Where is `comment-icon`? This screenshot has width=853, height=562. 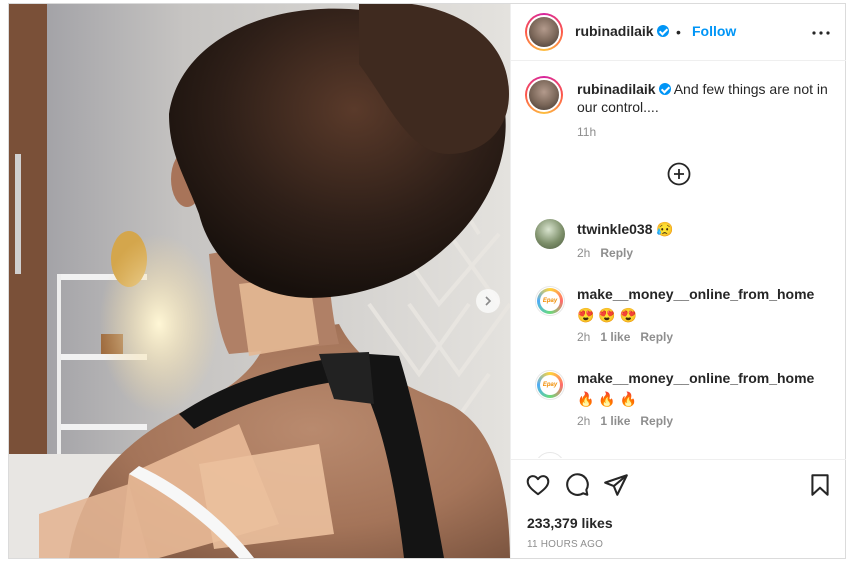 comment-icon is located at coordinates (577, 485).